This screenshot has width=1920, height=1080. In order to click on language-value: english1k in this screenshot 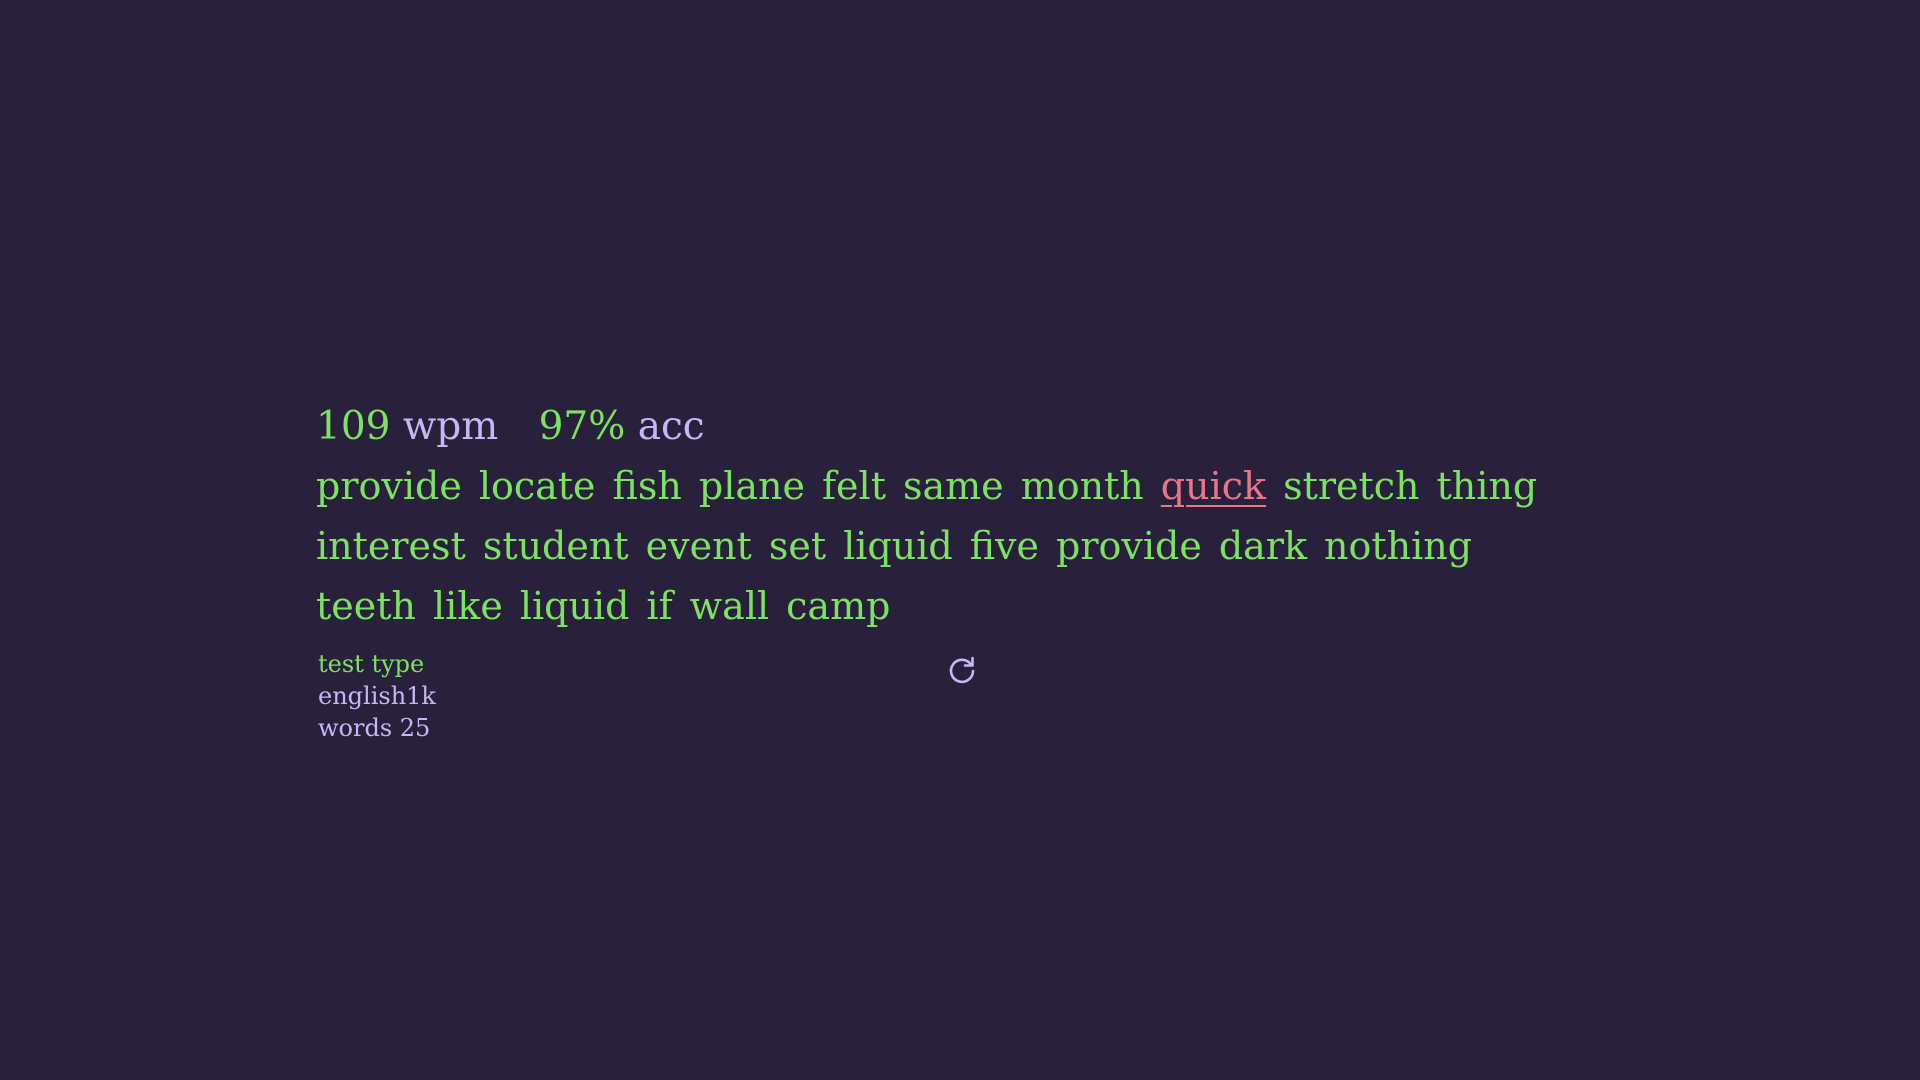, I will do `click(377, 696)`.